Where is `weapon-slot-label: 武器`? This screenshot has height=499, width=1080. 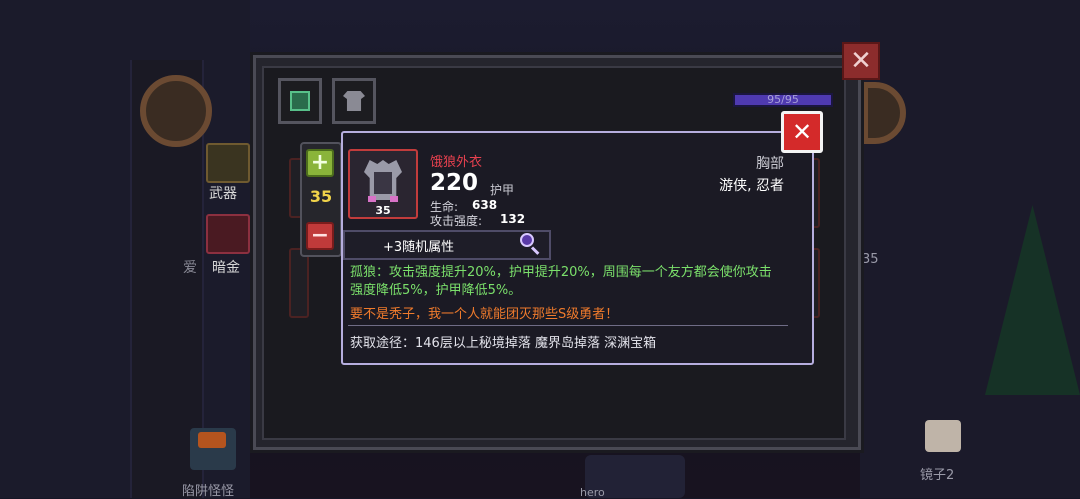
weapon-slot-label: 武器 is located at coordinates (223, 194).